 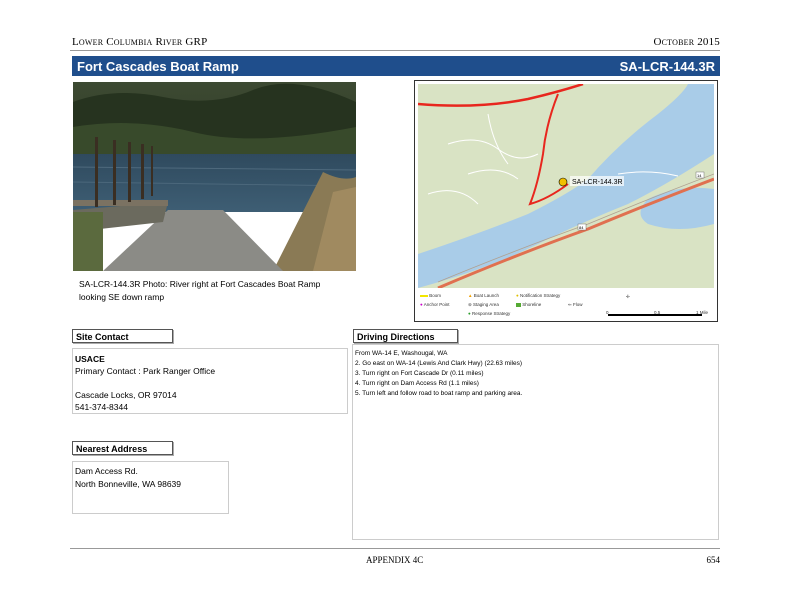 I want to click on map-site-label: SA-LCR-144.3R, so click(x=597, y=182).